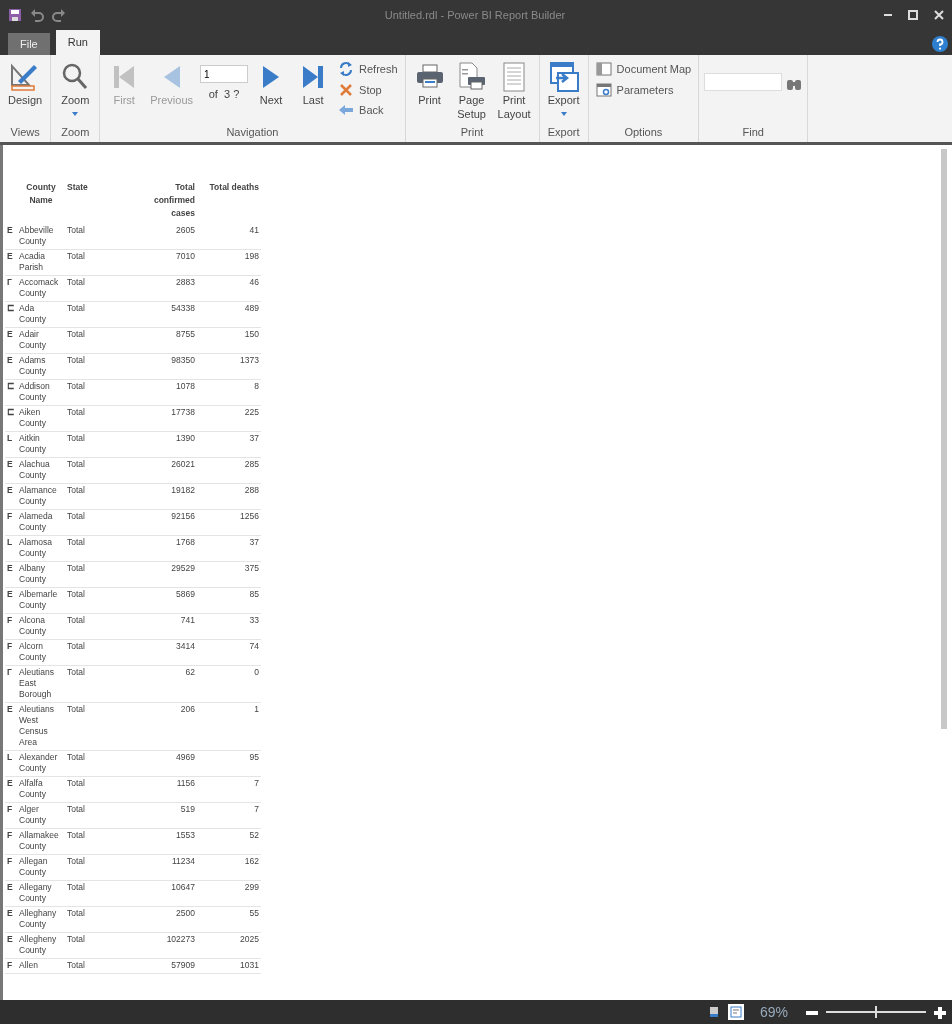 This screenshot has width=952, height=1024. I want to click on table-cell: 92156, so click(167, 522).